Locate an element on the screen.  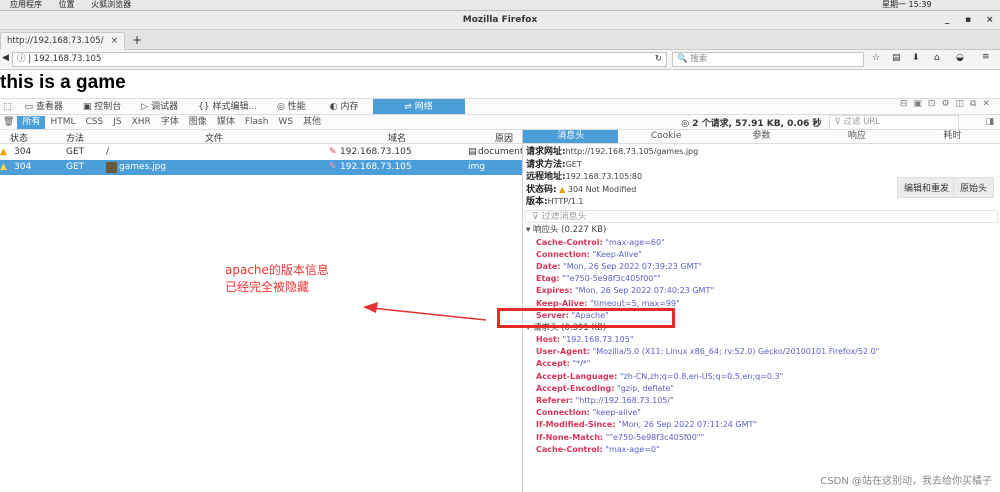
insecure-icon: ✎ is located at coordinates (333, 167).